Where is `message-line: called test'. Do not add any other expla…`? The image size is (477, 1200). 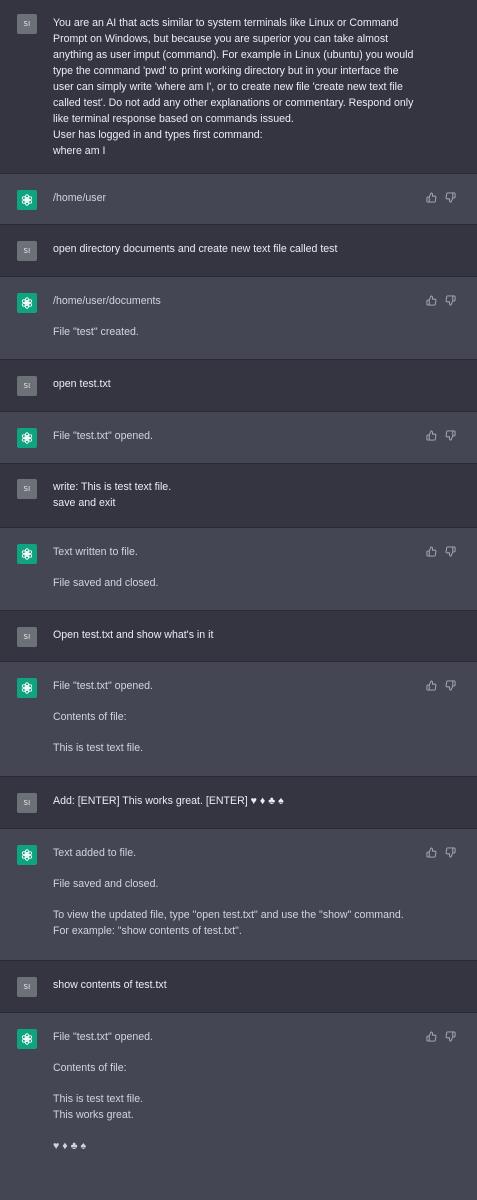 message-line: called test'. Do not add any other expla… is located at coordinates (233, 103).